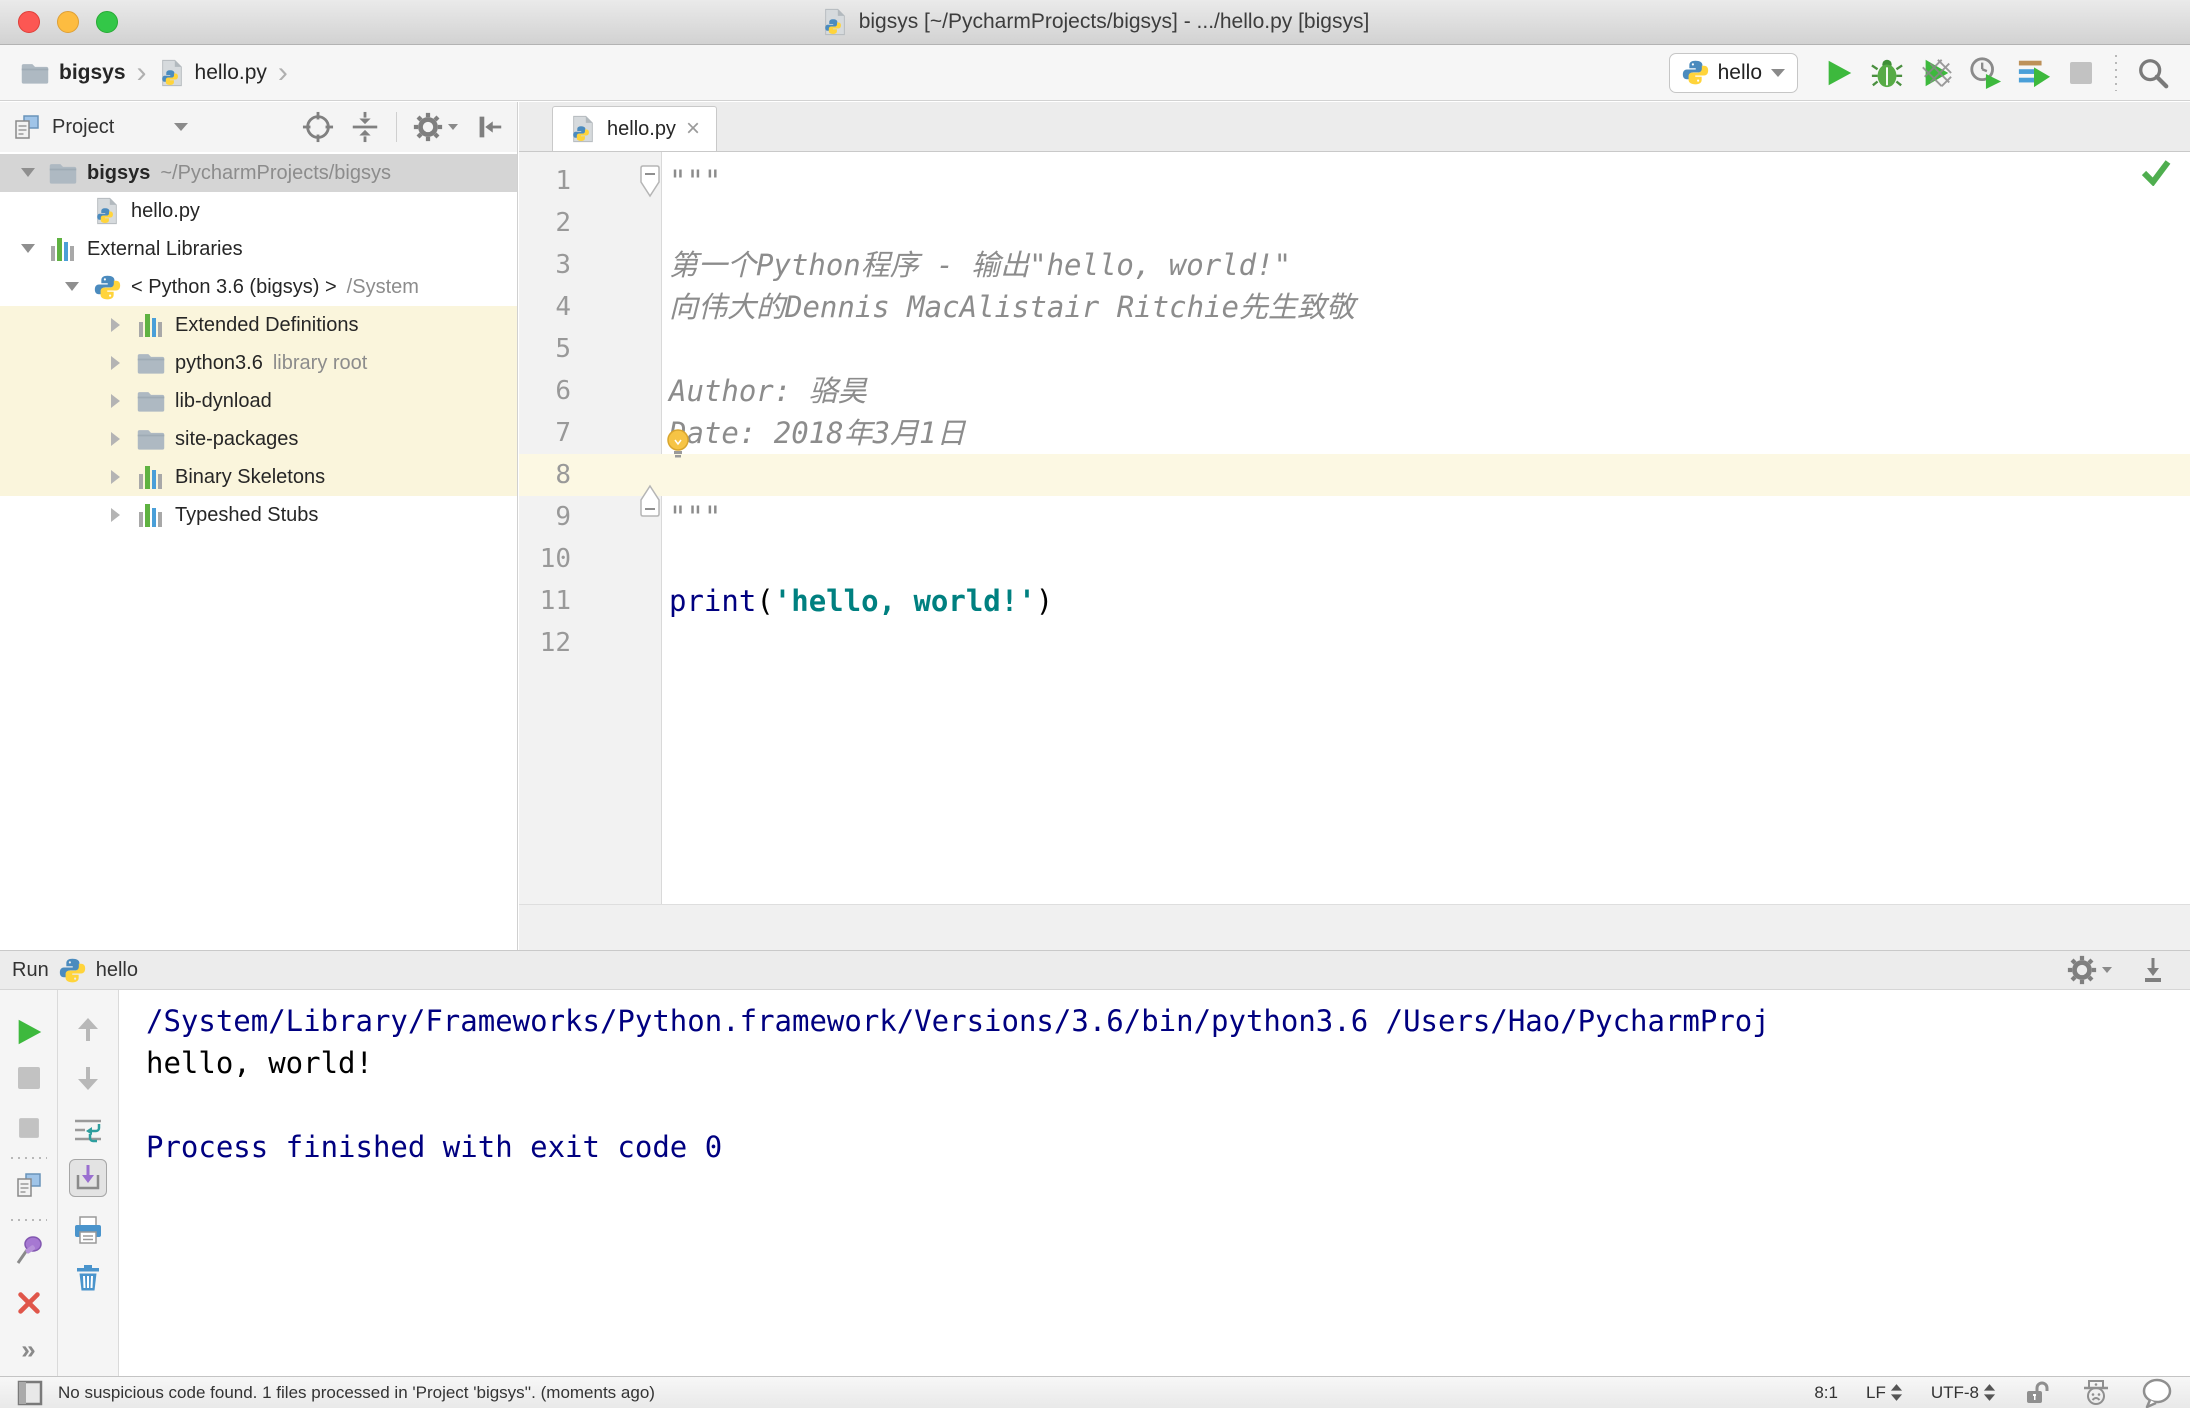 Image resolution: width=2190 pixels, height=1408 pixels. What do you see at coordinates (2038, 1393) in the screenshot?
I see `unlock-icon` at bounding box center [2038, 1393].